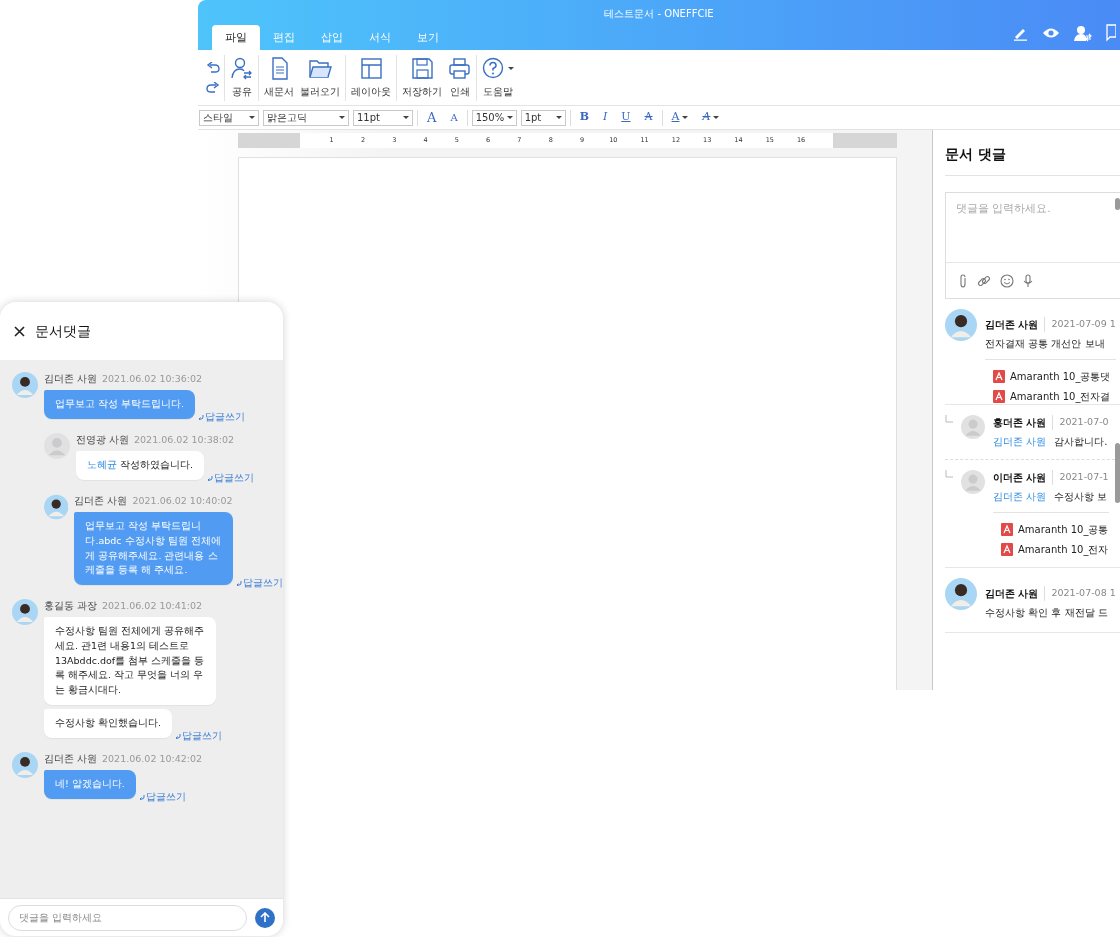 The height and width of the screenshot is (937, 1120). I want to click on arrow-up-icon, so click(265, 917).